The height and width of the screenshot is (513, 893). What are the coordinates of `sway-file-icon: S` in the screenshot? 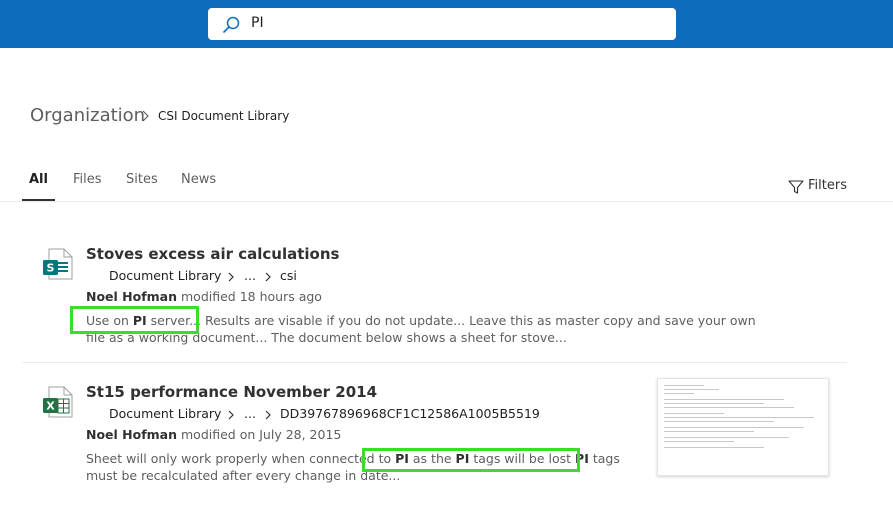 It's located at (58, 264).